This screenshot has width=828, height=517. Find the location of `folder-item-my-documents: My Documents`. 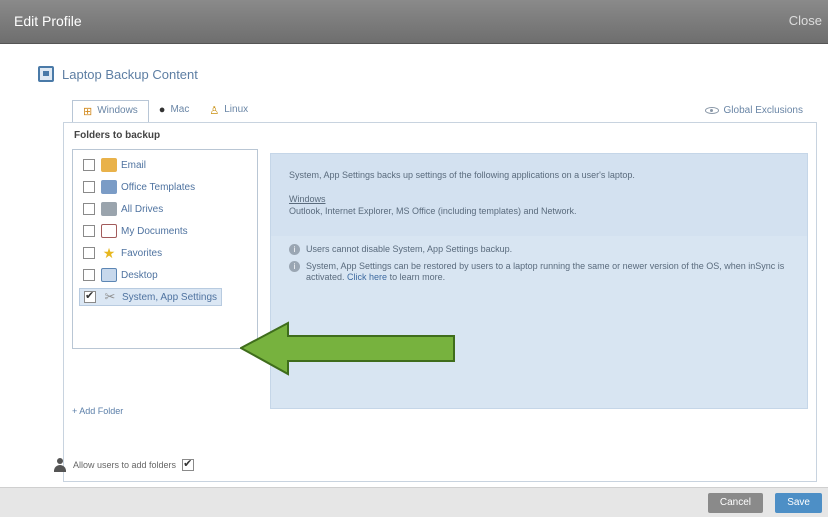

folder-item-my-documents: My Documents is located at coordinates (135, 231).